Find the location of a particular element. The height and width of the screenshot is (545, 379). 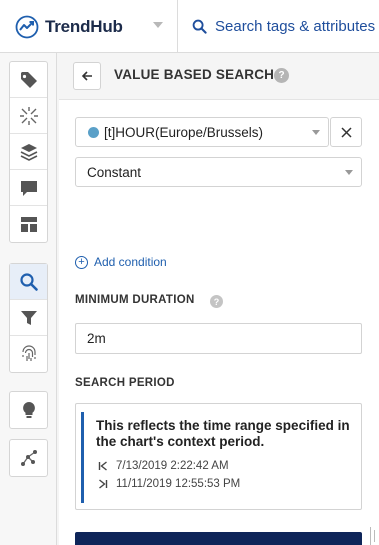

rail-group-main is located at coordinates (28, 152).